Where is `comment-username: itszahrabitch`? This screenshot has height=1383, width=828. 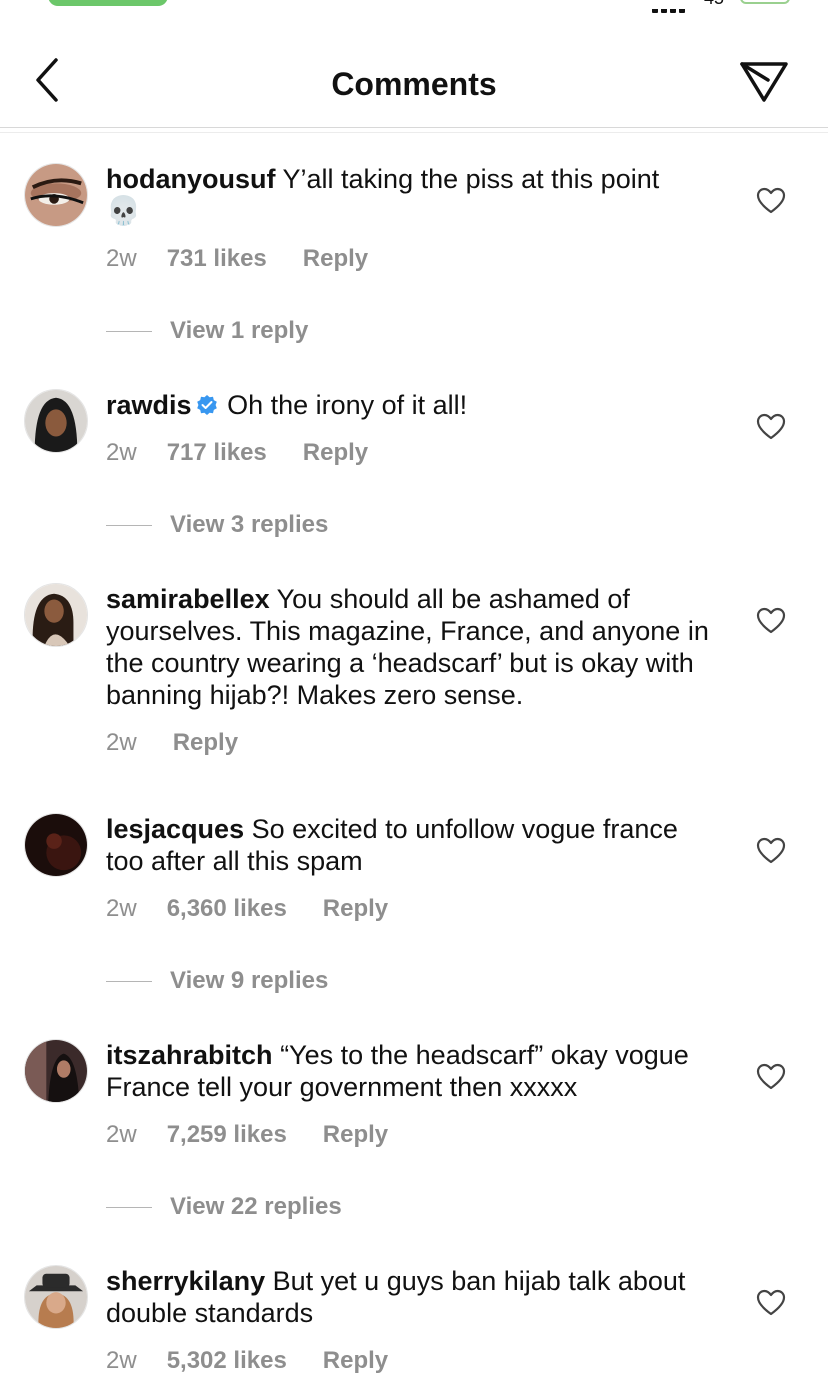 comment-username: itszahrabitch is located at coordinates (189, 1055).